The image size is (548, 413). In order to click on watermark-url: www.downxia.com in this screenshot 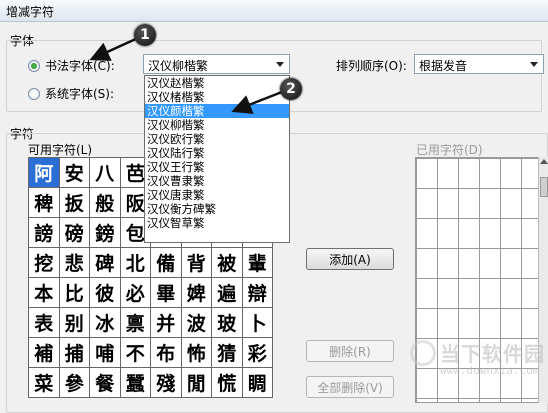, I will do `click(490, 370)`.